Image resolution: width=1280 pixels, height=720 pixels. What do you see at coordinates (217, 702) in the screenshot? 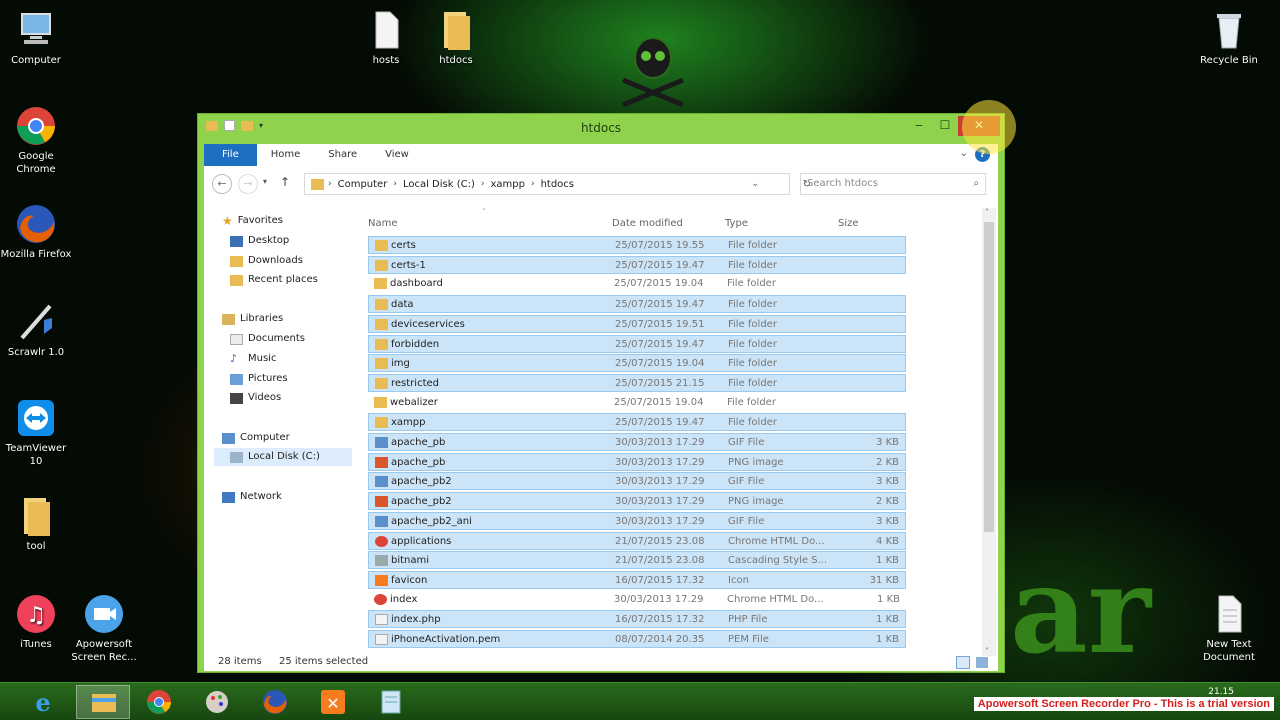
I see `taskbar-paint` at bounding box center [217, 702].